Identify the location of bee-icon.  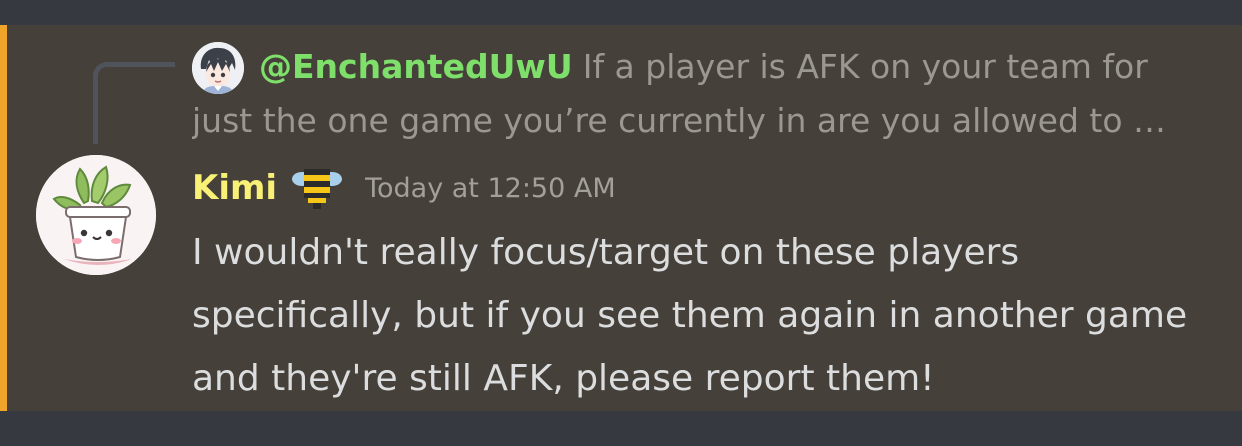
(317, 188).